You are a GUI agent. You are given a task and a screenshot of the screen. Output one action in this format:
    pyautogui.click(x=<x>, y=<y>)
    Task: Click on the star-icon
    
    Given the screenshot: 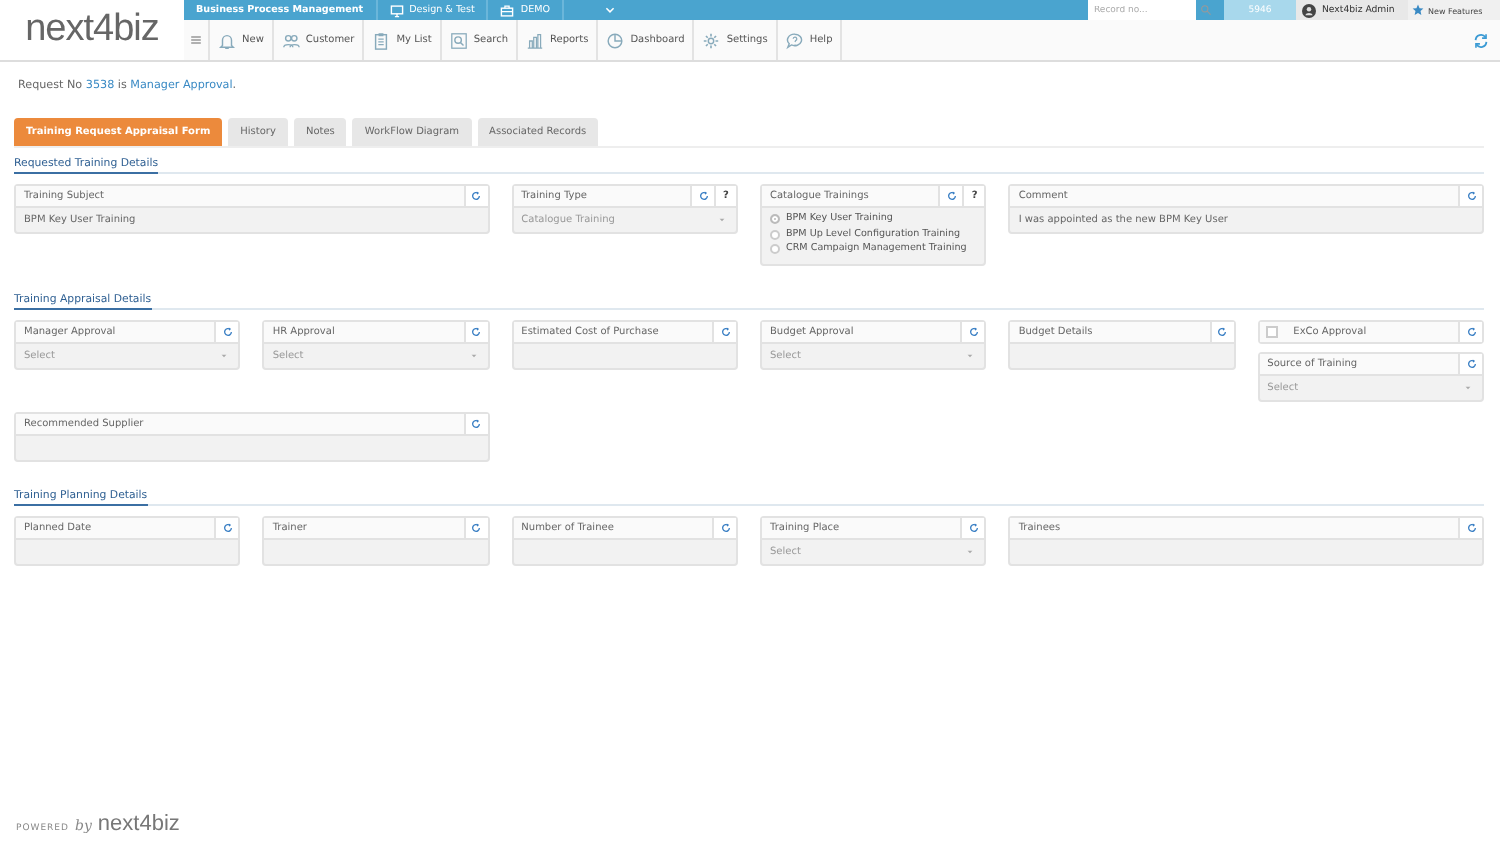 What is the action you would take?
    pyautogui.click(x=1418, y=10)
    